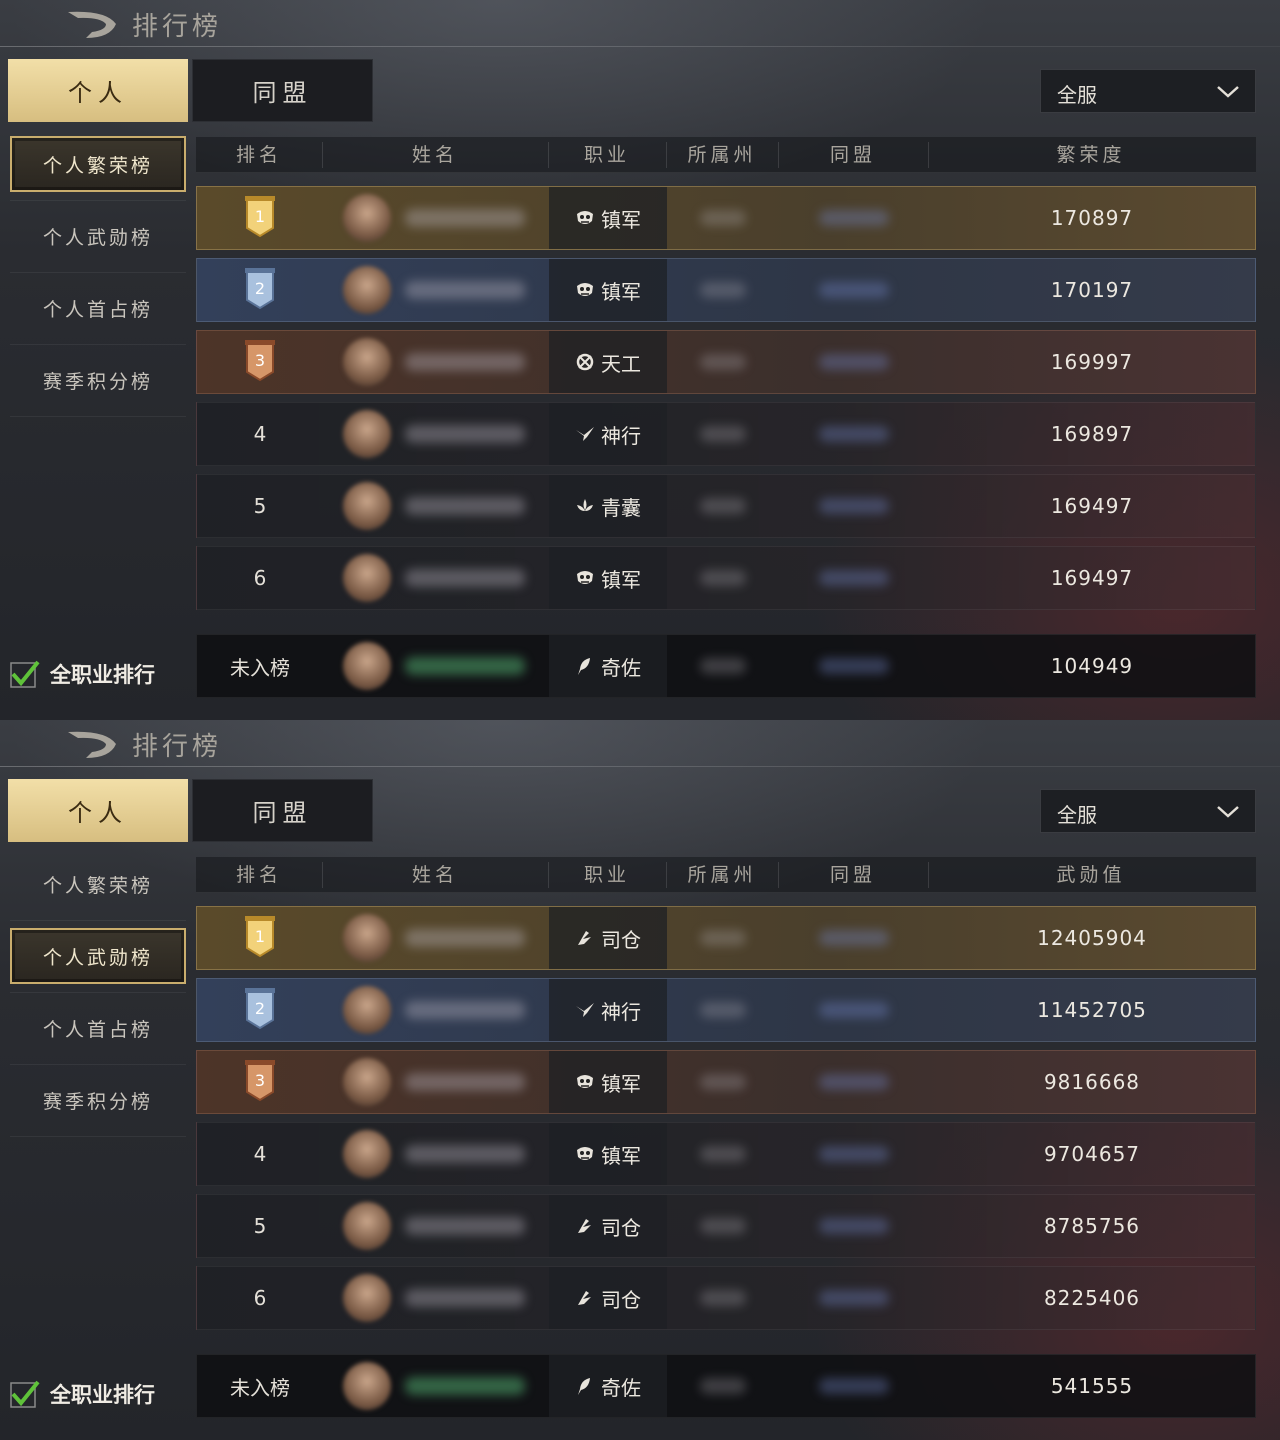 The height and width of the screenshot is (1440, 1280). Describe the element at coordinates (260, 506) in the screenshot. I see `rank-number: 5` at that location.